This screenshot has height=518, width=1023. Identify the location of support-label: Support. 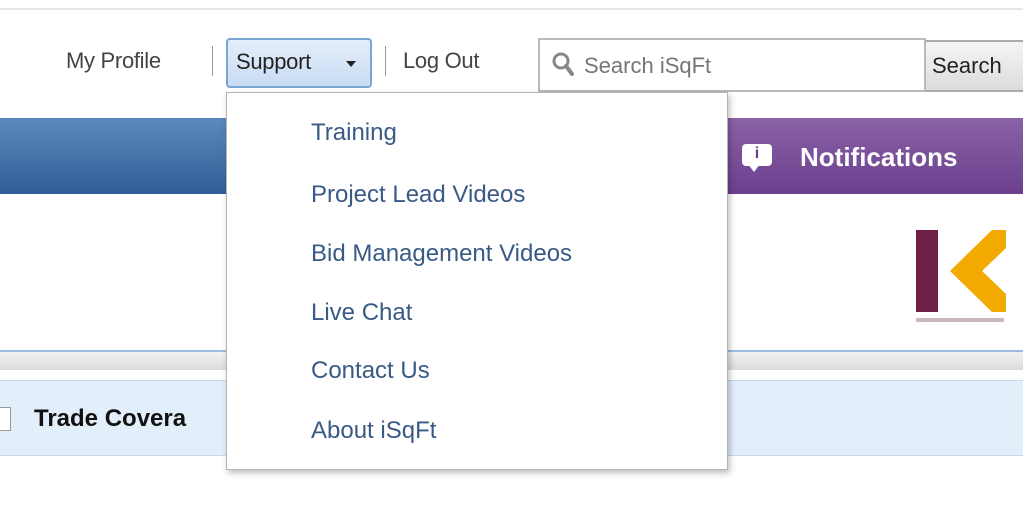
(273, 61).